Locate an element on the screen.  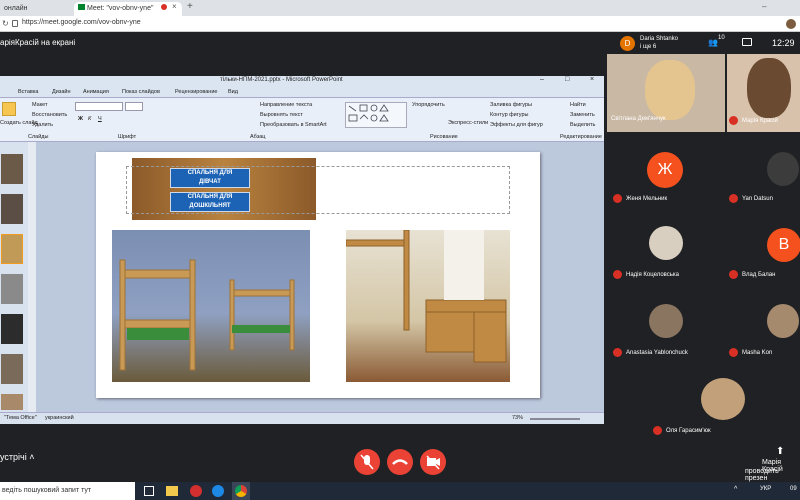
participant-name: Anastasia Yablonchuck is located at coordinates (650, 352).